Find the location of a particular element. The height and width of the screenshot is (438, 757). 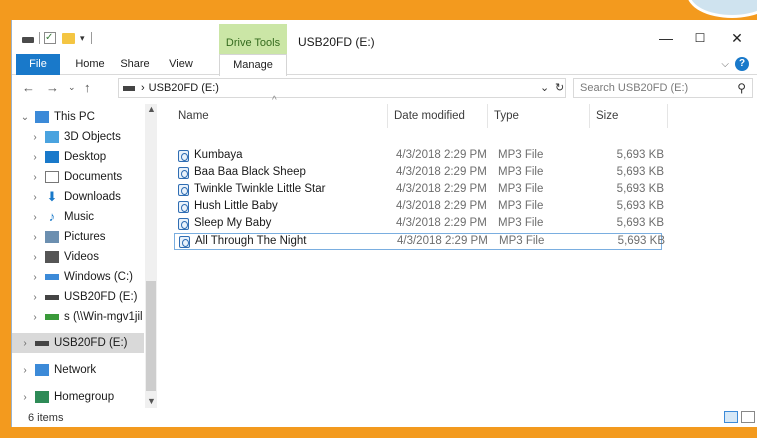

nav-this-pc: ⌄ This PC is located at coordinates (78, 117).